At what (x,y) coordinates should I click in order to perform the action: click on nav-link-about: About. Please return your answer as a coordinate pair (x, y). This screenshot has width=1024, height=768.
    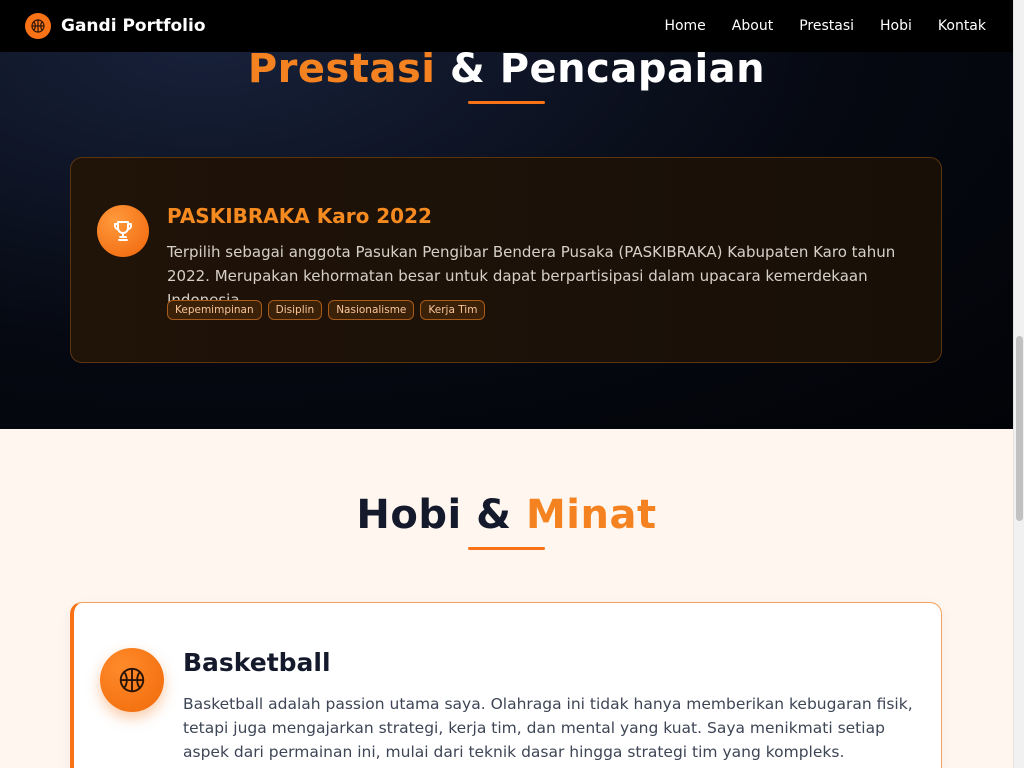
    Looking at the image, I should click on (752, 26).